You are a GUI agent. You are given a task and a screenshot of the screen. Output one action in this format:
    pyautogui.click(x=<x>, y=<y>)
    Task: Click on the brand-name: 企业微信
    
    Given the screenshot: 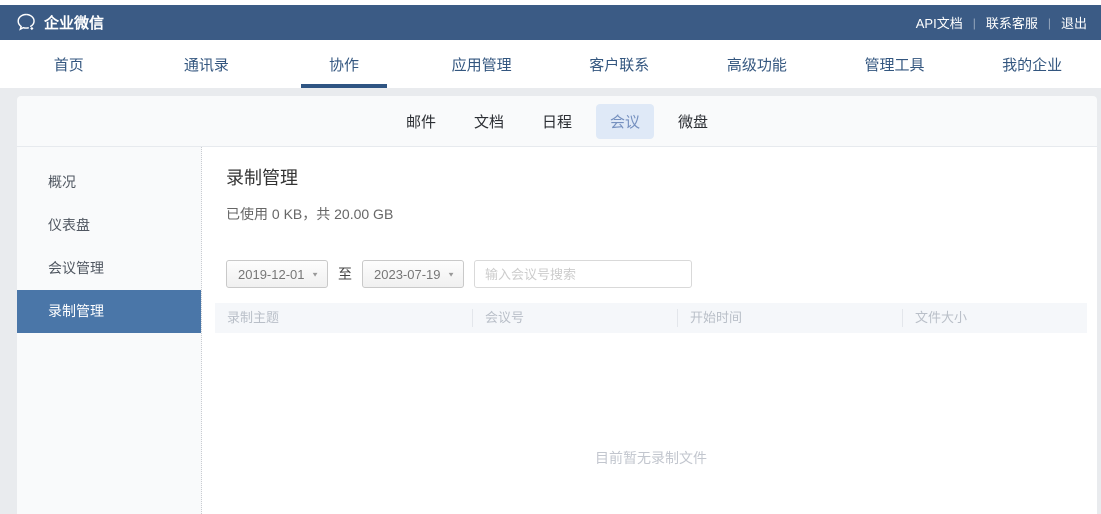 What is the action you would take?
    pyautogui.click(x=74, y=23)
    